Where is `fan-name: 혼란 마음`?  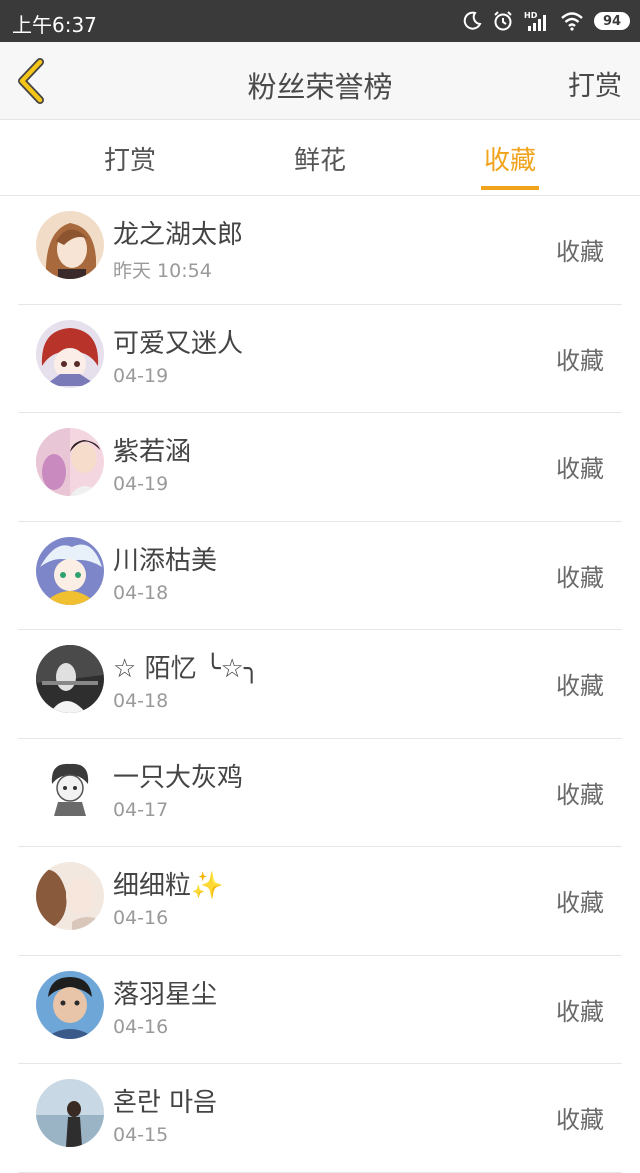 fan-name: 혼란 마음 is located at coordinates (165, 1103).